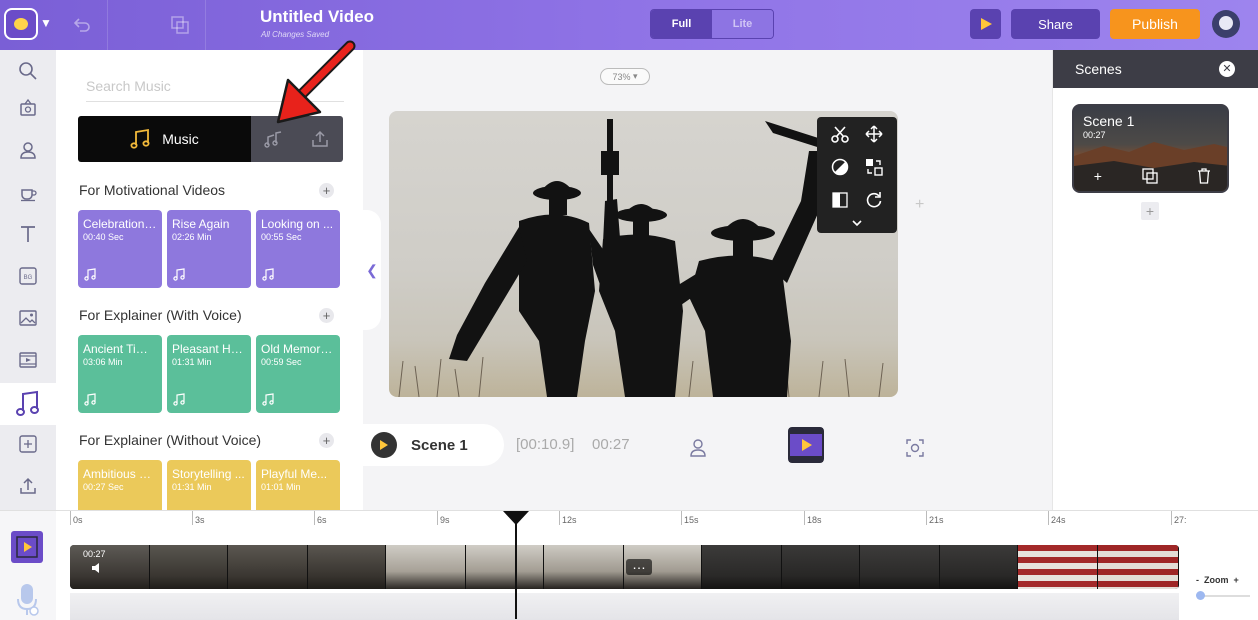  I want to click on playhead-handle, so click(516, 518).